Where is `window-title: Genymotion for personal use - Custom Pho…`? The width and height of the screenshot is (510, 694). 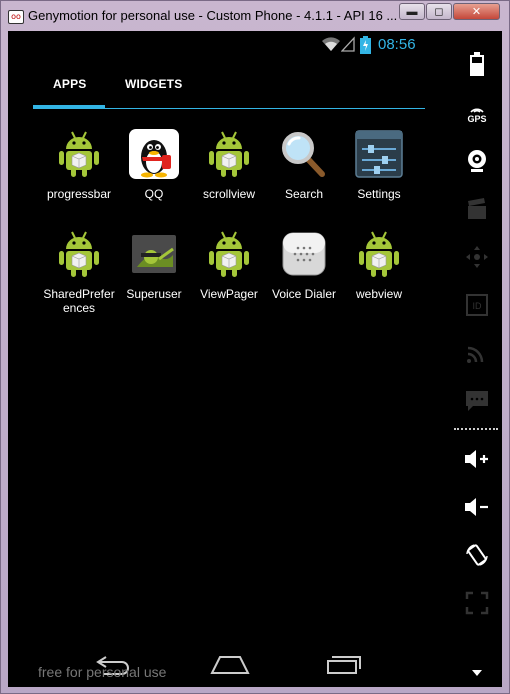
window-title: Genymotion for personal use - Custom Pho… is located at coordinates (213, 15).